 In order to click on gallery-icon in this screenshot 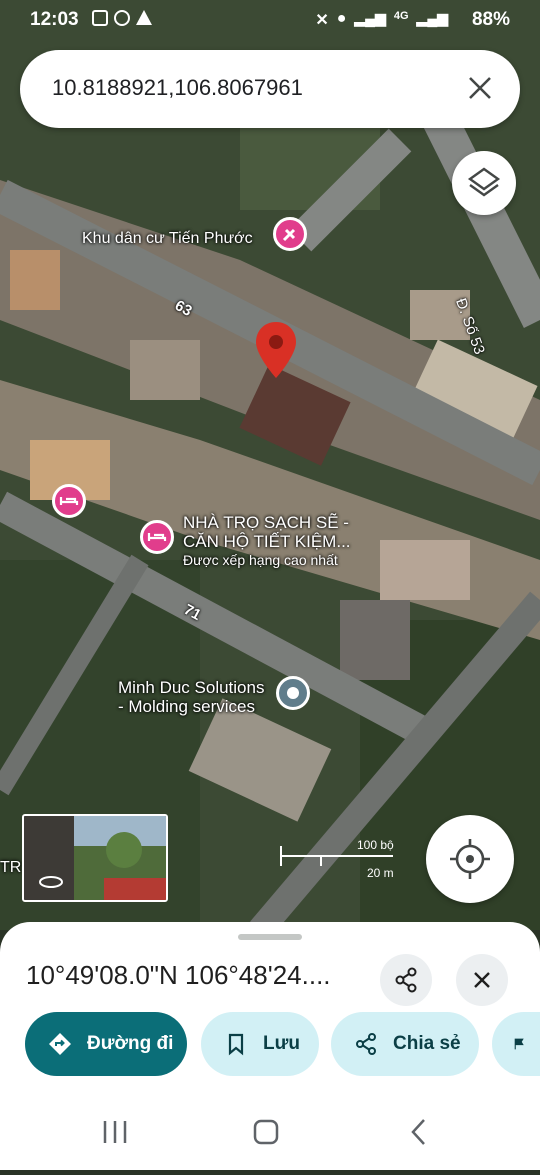, I will do `click(100, 18)`.